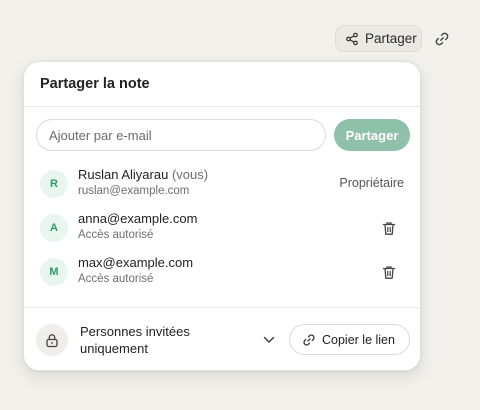 The height and width of the screenshot is (410, 480). Describe the element at coordinates (123, 174) in the screenshot. I see `member-name-text: Ruslan Aliyarau` at that location.